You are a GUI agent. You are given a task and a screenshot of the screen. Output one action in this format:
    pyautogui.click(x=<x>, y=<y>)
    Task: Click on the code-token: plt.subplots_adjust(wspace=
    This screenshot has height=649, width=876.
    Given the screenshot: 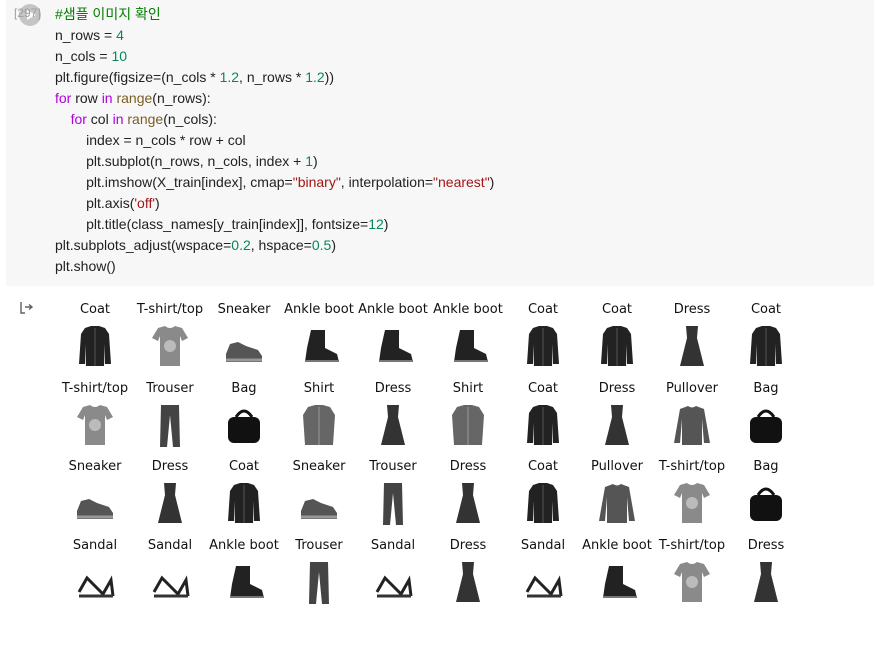 What is the action you would take?
    pyautogui.click(x=143, y=245)
    